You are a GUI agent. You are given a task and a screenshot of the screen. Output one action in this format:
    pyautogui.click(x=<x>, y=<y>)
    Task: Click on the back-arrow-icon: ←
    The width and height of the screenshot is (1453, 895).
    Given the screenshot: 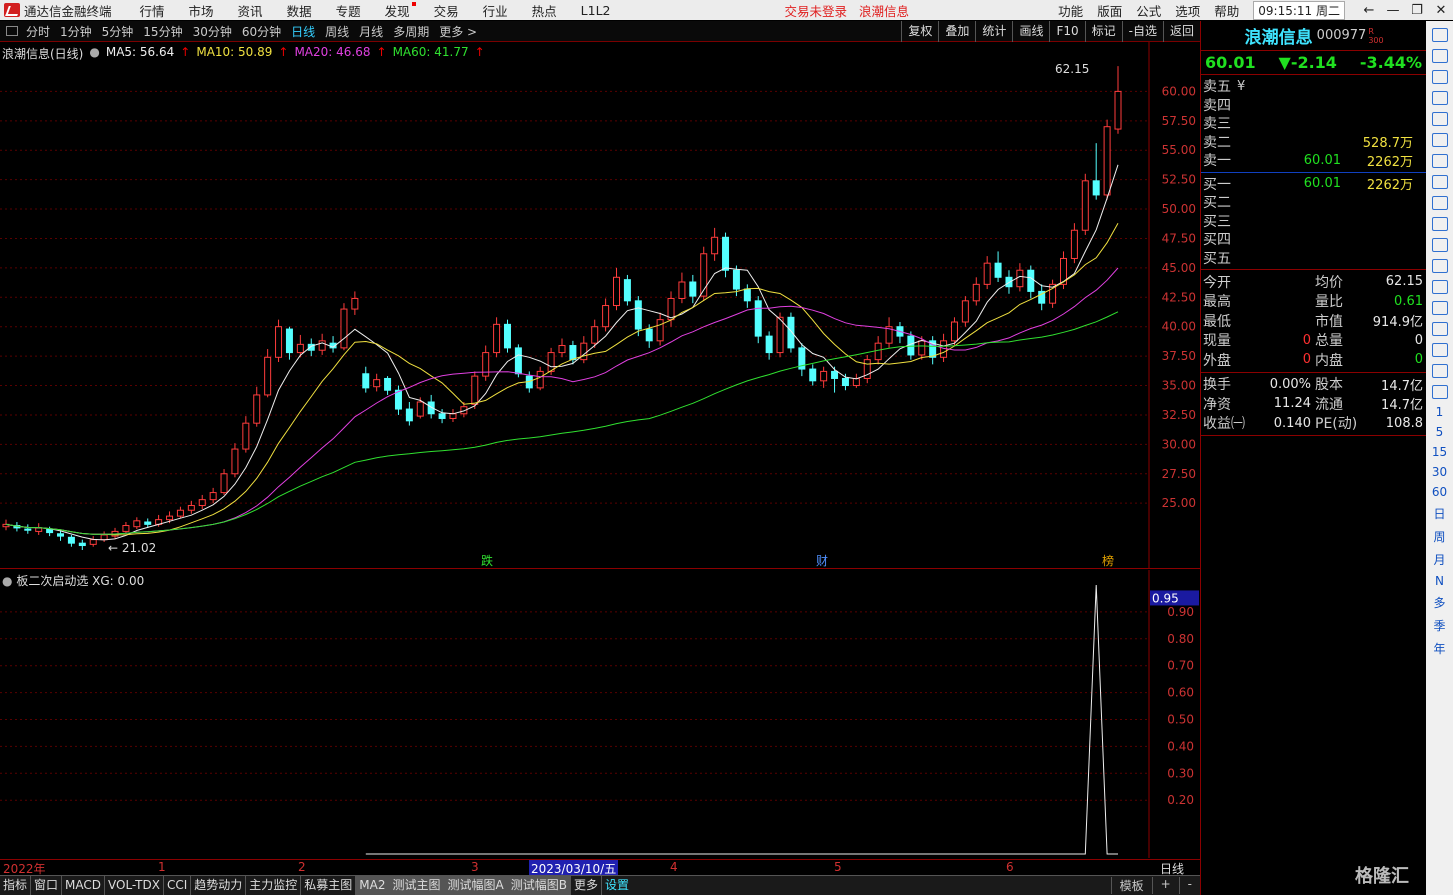 What is the action you would take?
    pyautogui.click(x=1369, y=10)
    